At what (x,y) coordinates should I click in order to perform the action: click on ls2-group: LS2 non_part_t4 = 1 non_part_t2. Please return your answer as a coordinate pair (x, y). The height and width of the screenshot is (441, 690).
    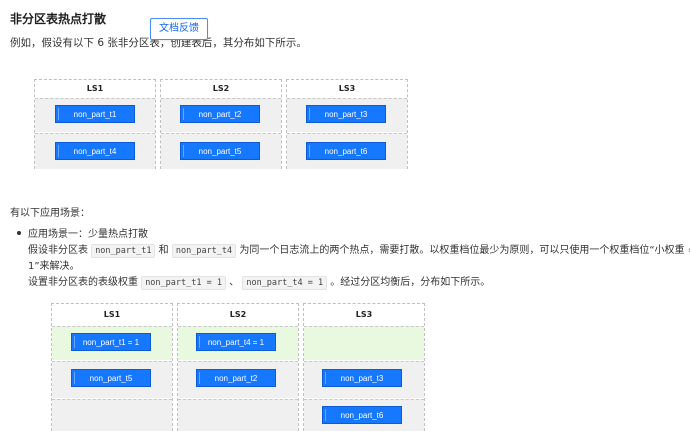
    Looking at the image, I should click on (238, 367).